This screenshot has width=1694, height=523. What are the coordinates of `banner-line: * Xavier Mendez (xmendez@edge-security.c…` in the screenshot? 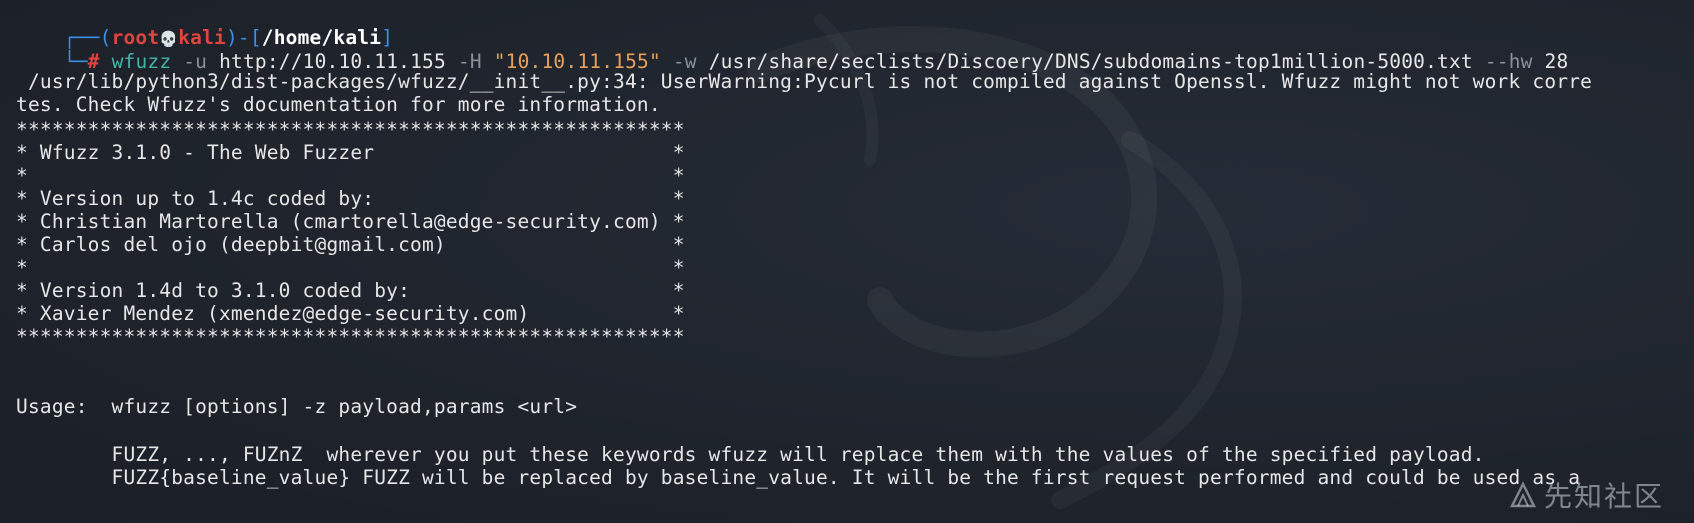 It's located at (350, 313).